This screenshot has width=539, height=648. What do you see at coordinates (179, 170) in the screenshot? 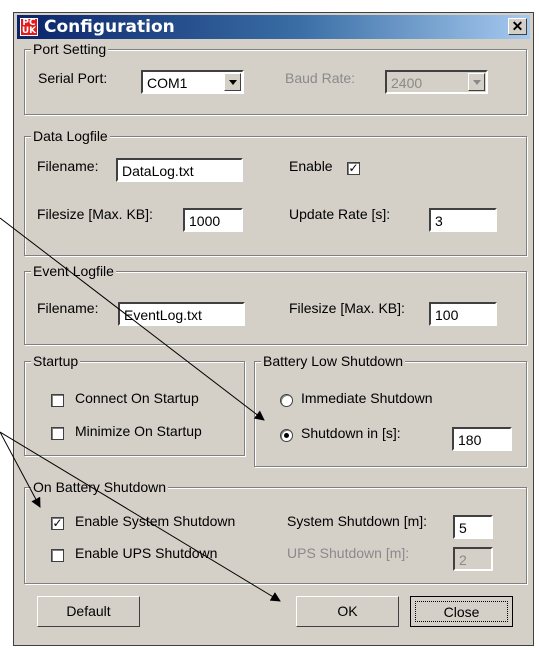
I see `data-filename-input: DataLog.txt` at bounding box center [179, 170].